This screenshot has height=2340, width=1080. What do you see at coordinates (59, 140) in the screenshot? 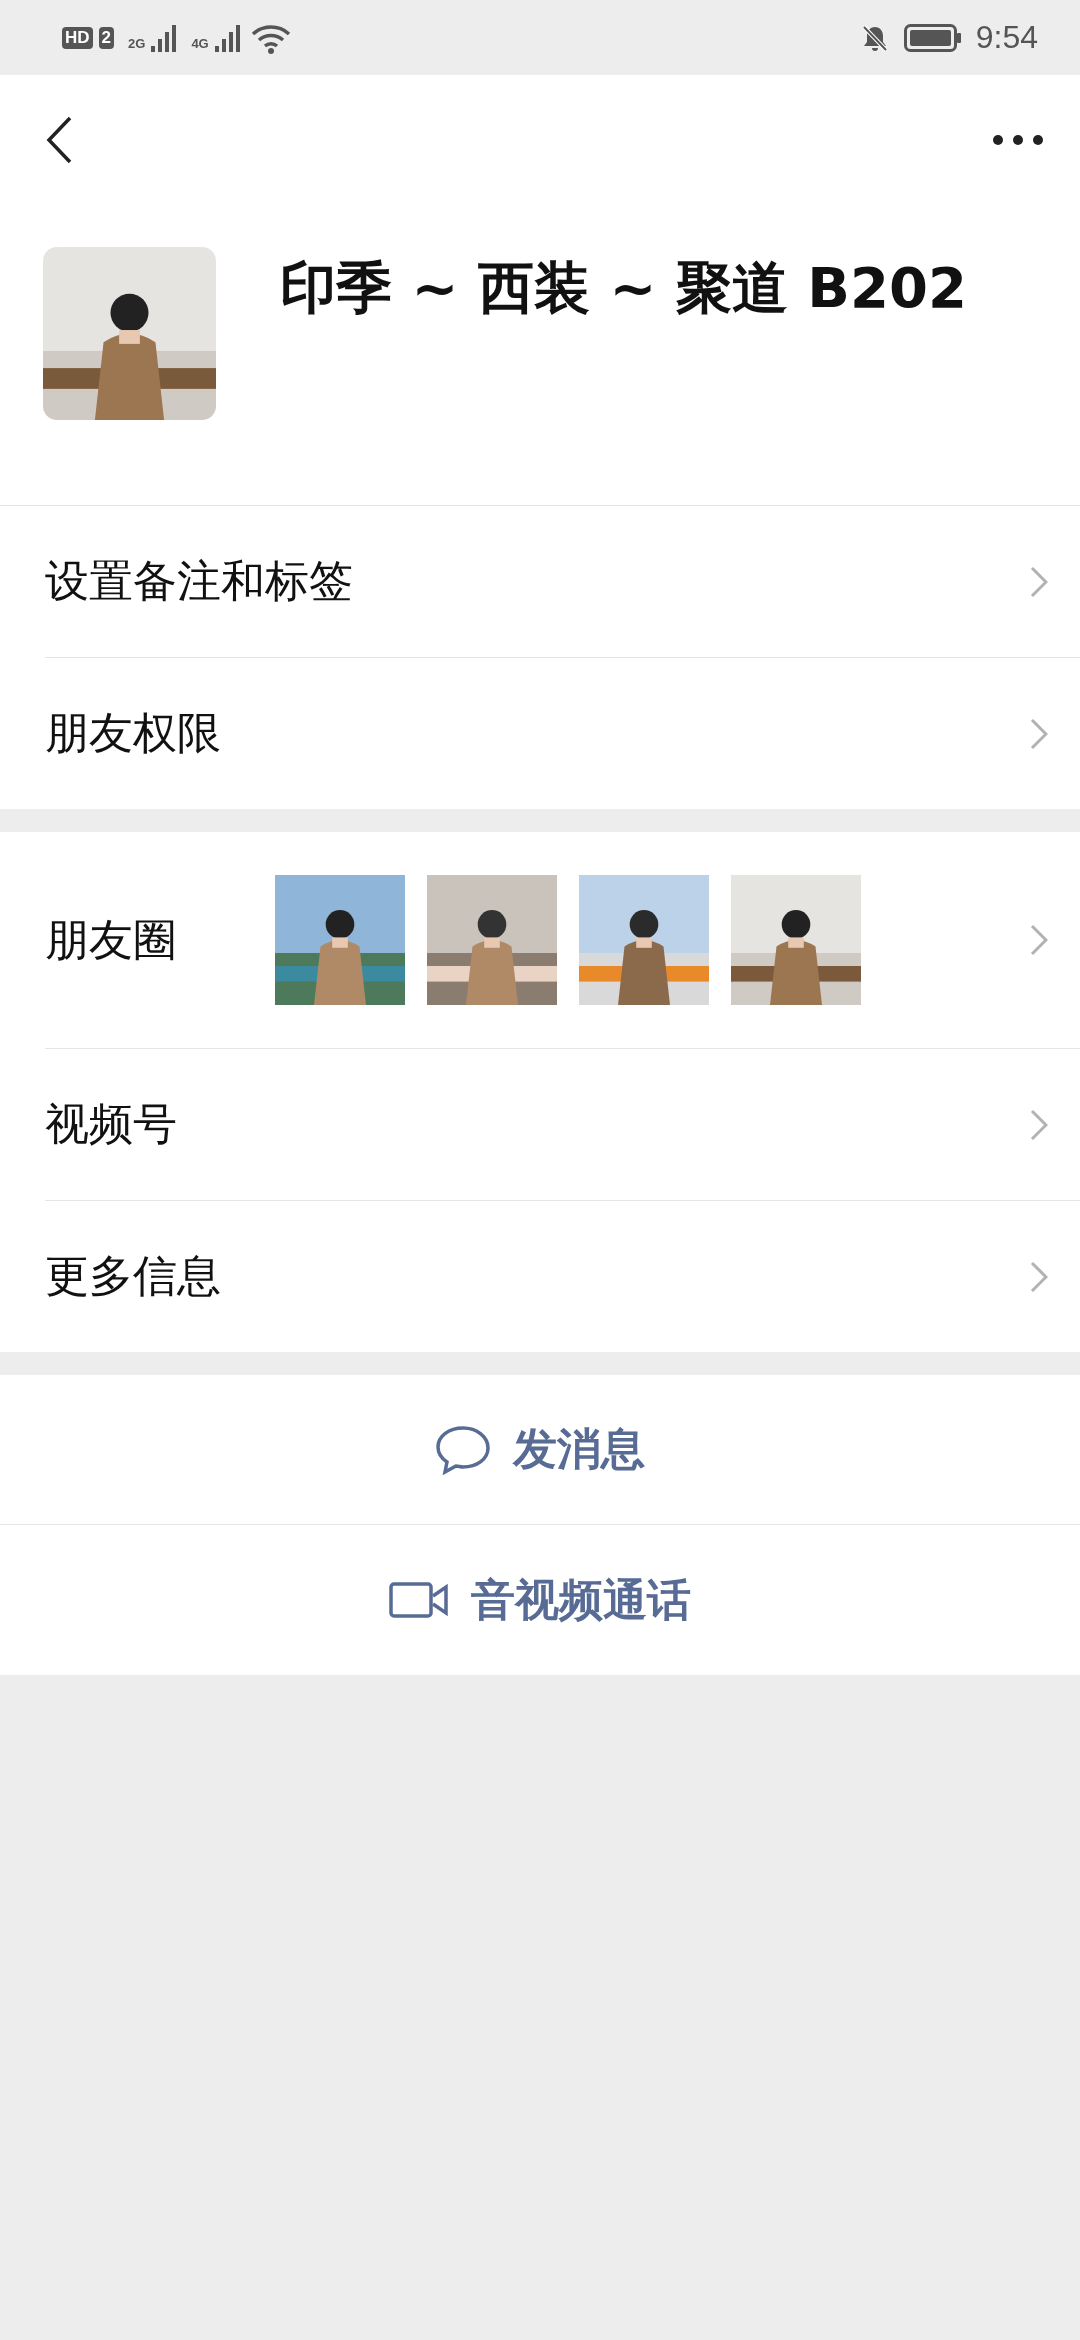
I see `back-icon` at bounding box center [59, 140].